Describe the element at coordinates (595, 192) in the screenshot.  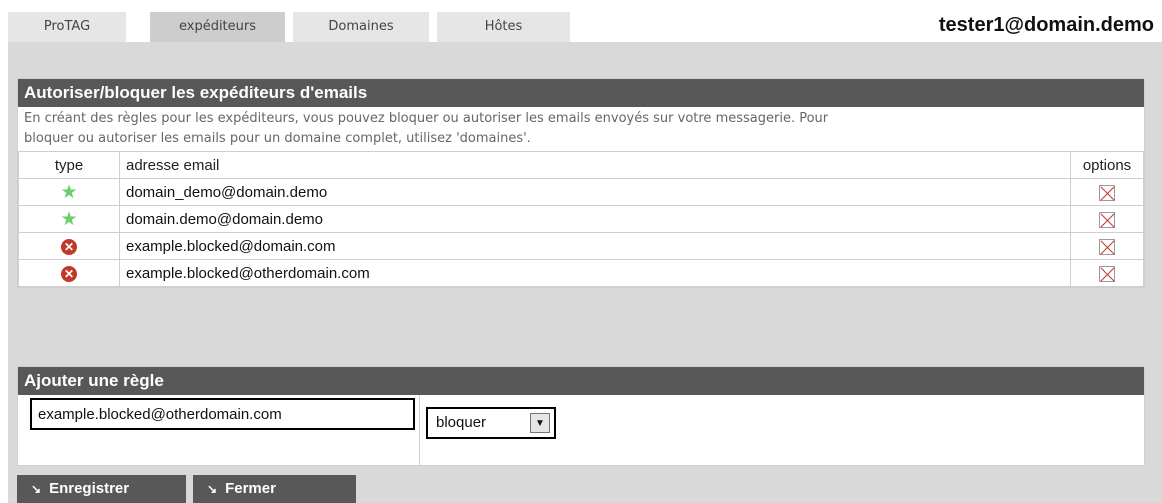
I see `email-cell: domain_demo@domain.demo` at that location.